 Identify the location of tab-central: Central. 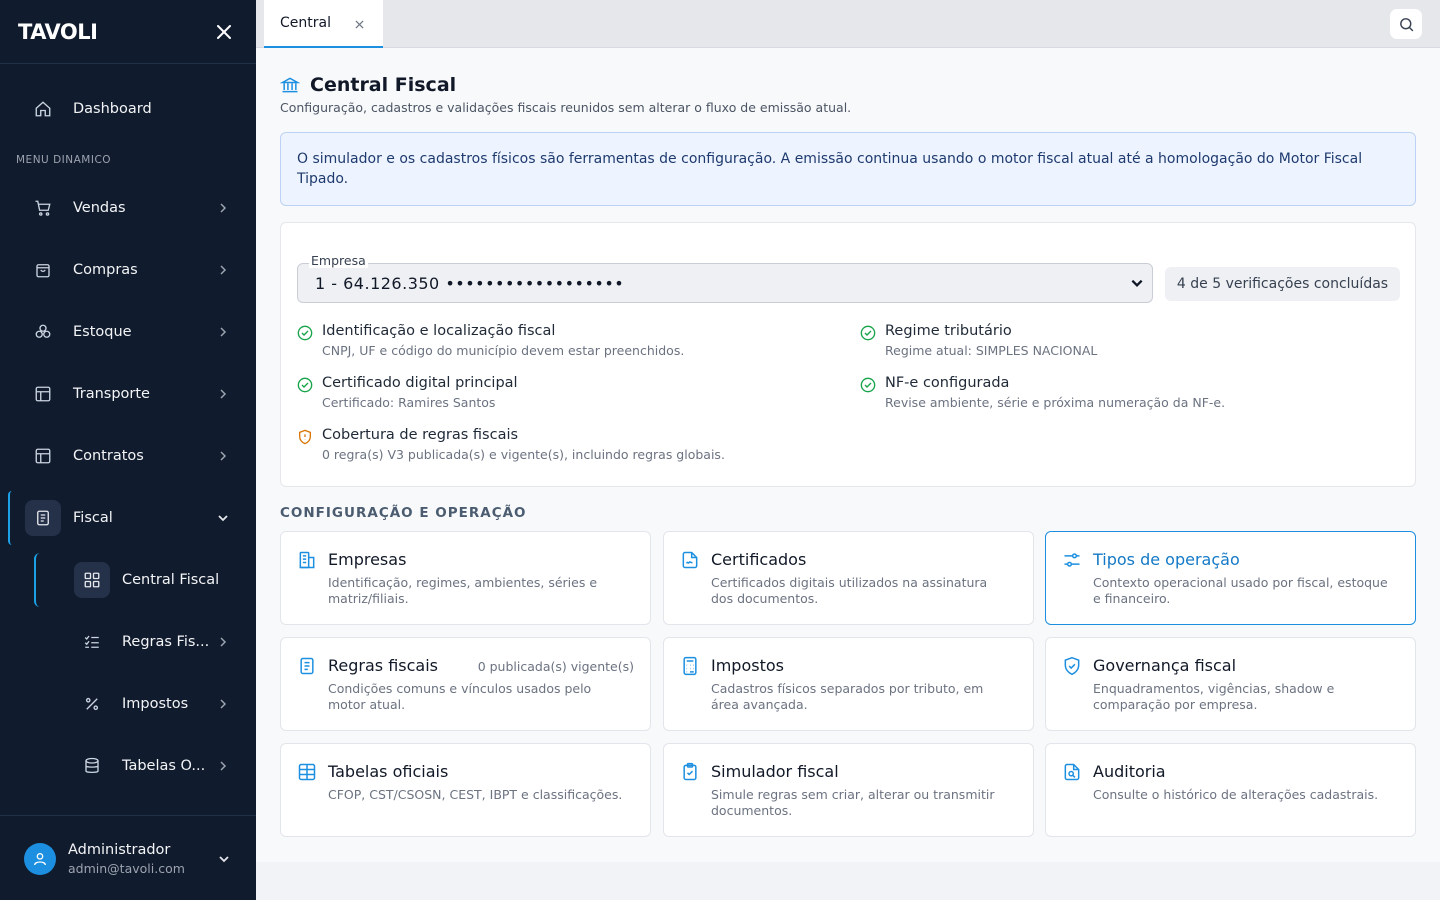
(323, 24).